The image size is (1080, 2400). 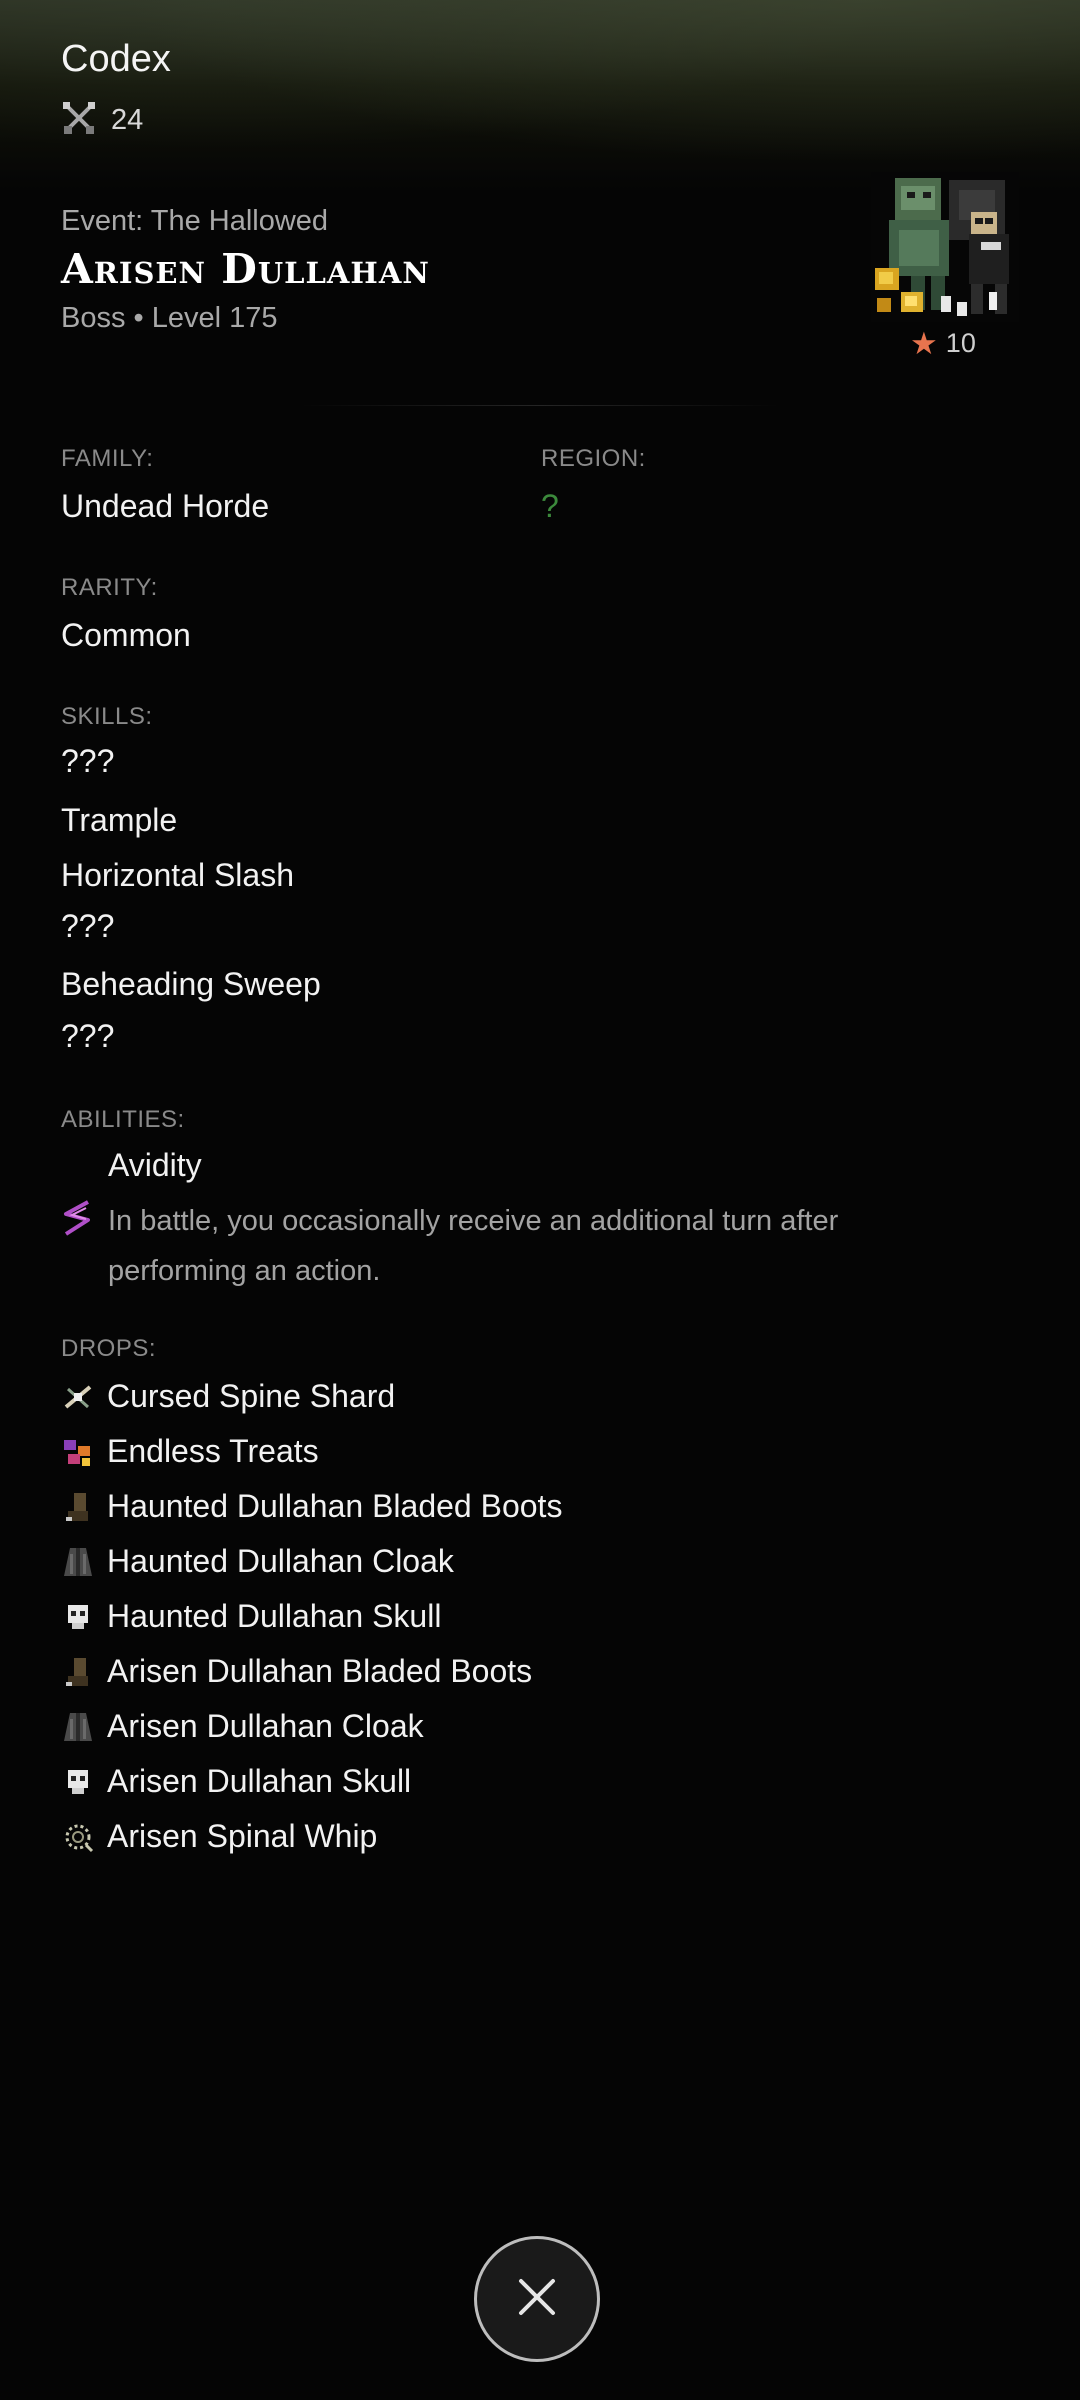 What do you see at coordinates (280, 1561) in the screenshot?
I see `drop-label: Haunted Dullahan Cloak` at bounding box center [280, 1561].